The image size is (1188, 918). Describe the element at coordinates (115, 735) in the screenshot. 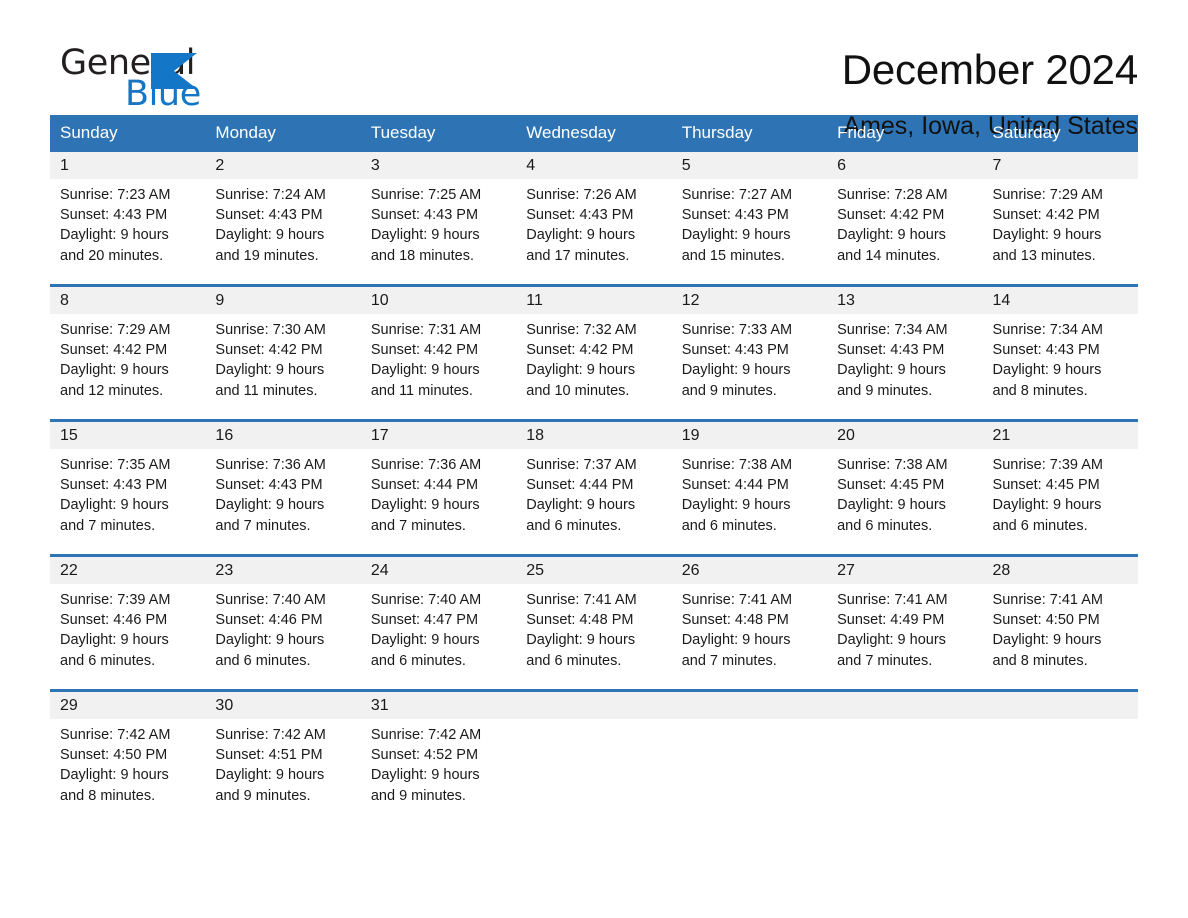

I see `sunrise-text: Sunrise: 7:42 AM` at that location.